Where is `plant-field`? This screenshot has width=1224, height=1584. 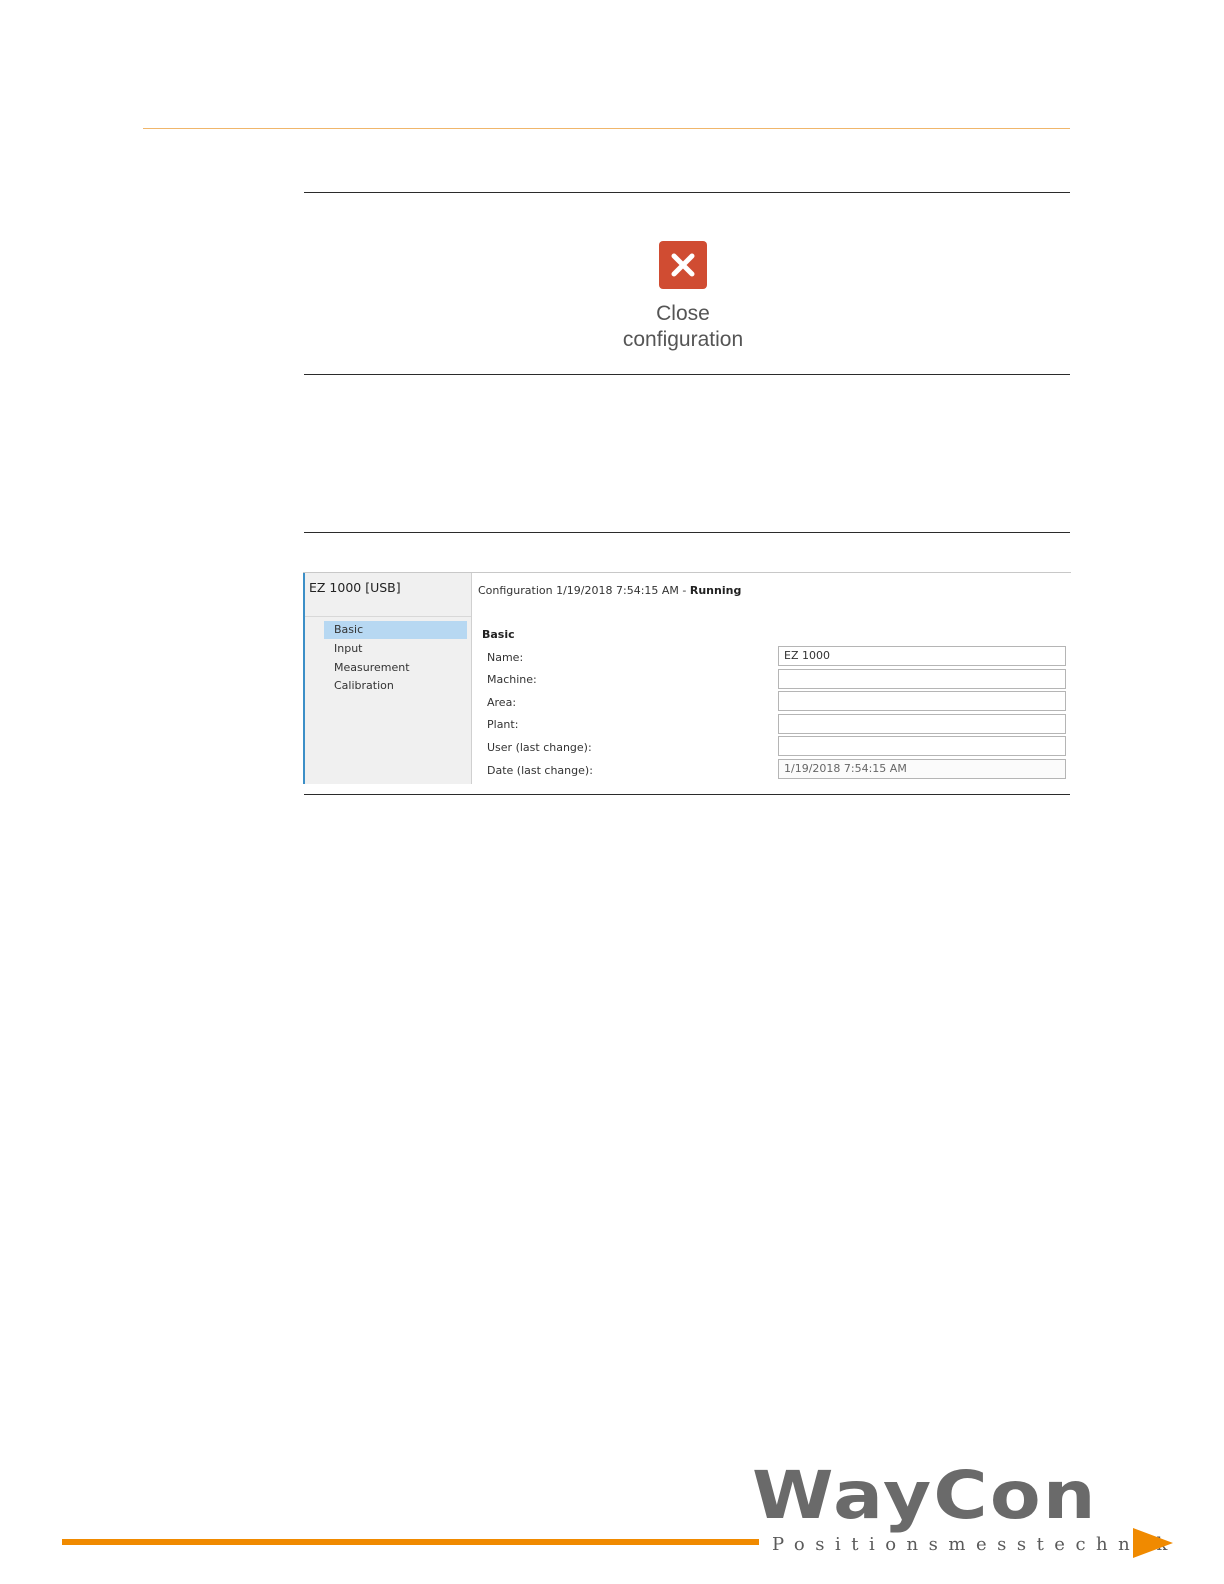 plant-field is located at coordinates (922, 724).